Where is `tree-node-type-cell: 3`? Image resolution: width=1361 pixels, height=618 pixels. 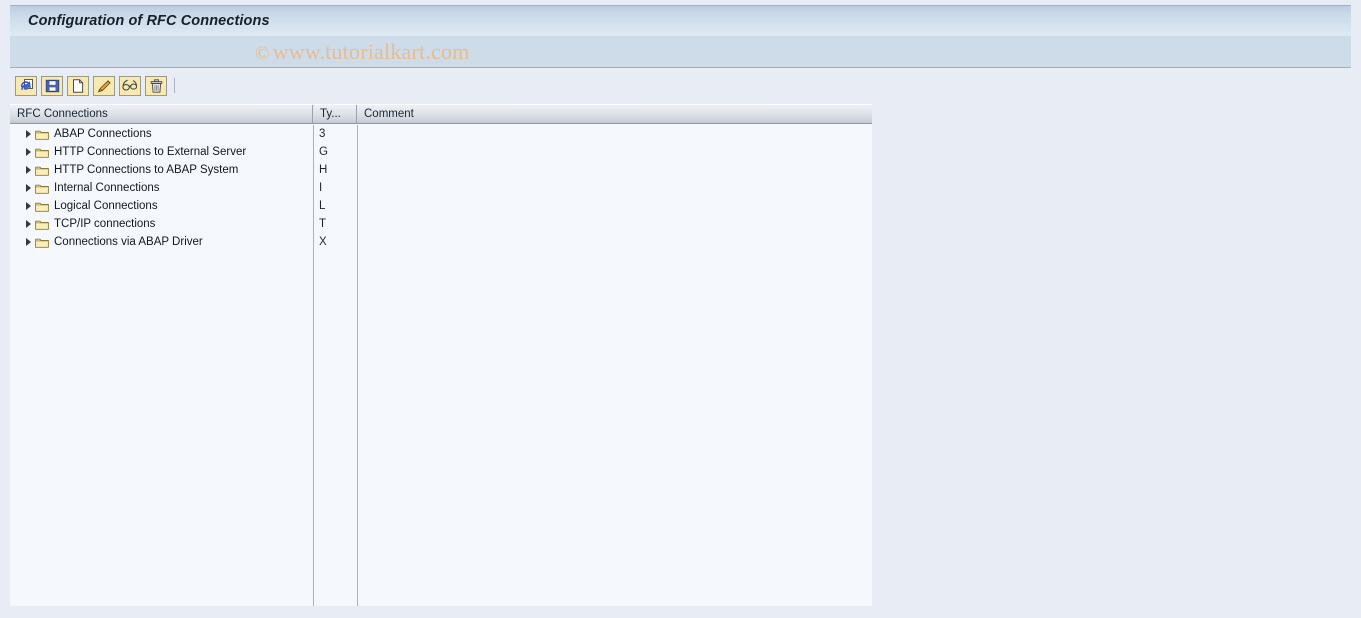 tree-node-type-cell: 3 is located at coordinates (322, 134).